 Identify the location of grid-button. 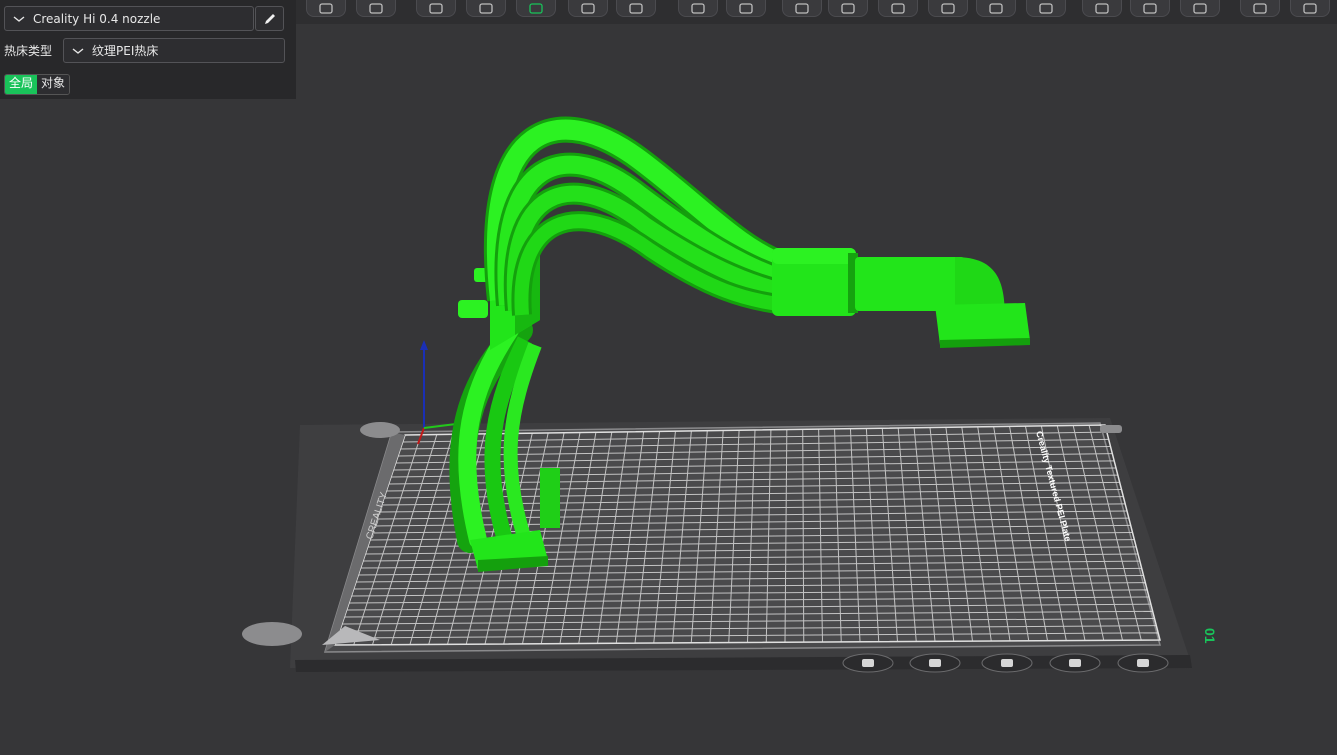
(376, 8).